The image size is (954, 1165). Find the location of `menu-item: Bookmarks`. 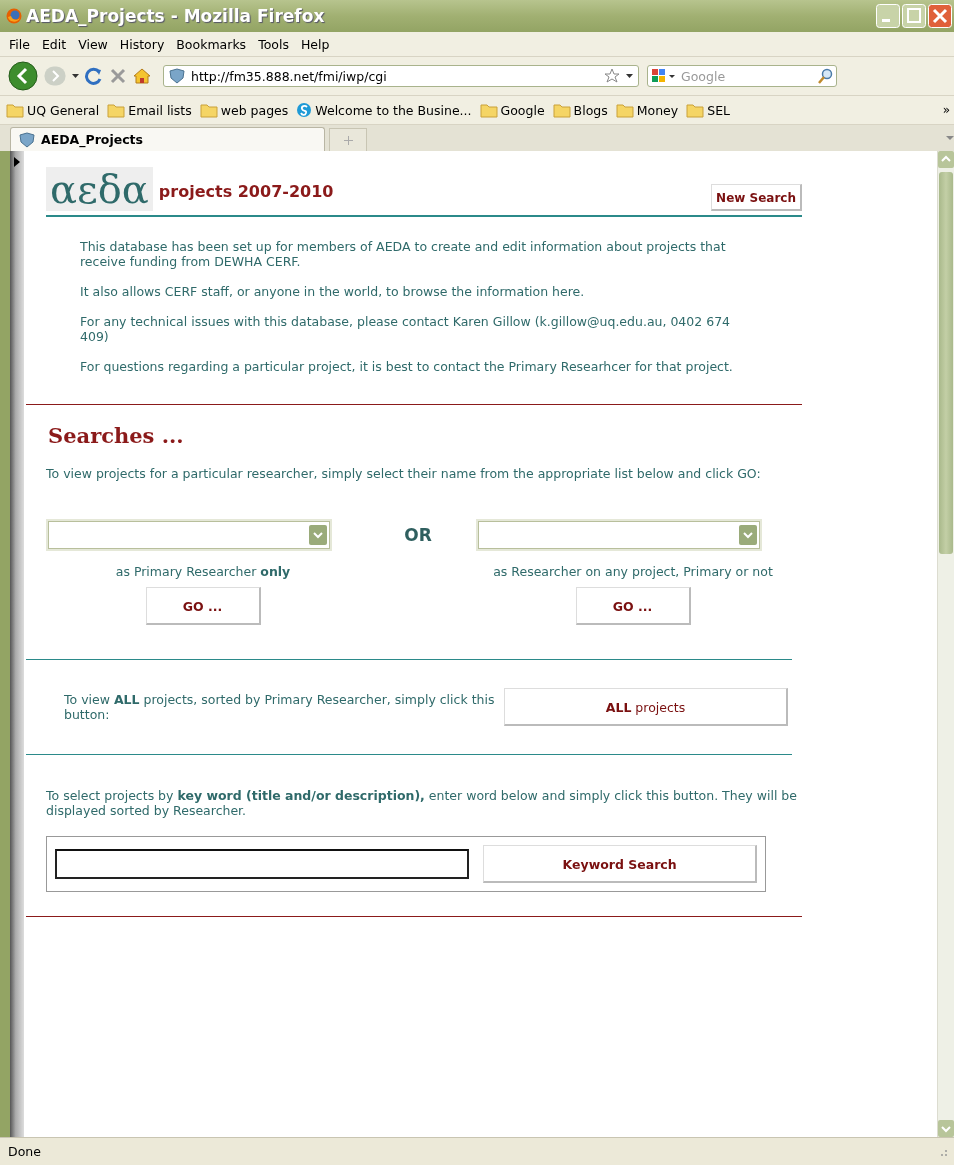

menu-item: Bookmarks is located at coordinates (211, 44).